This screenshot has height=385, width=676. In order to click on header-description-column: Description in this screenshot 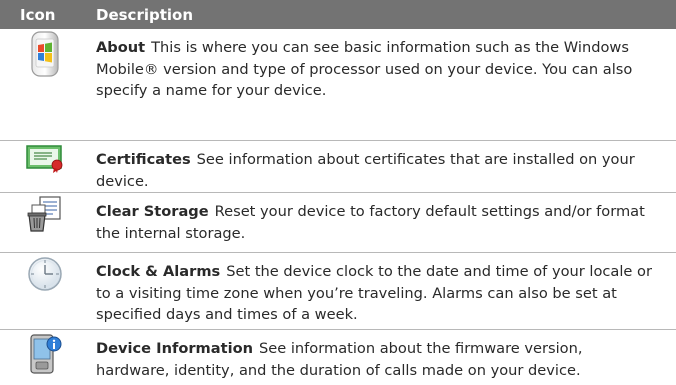, I will do `click(145, 14)`.